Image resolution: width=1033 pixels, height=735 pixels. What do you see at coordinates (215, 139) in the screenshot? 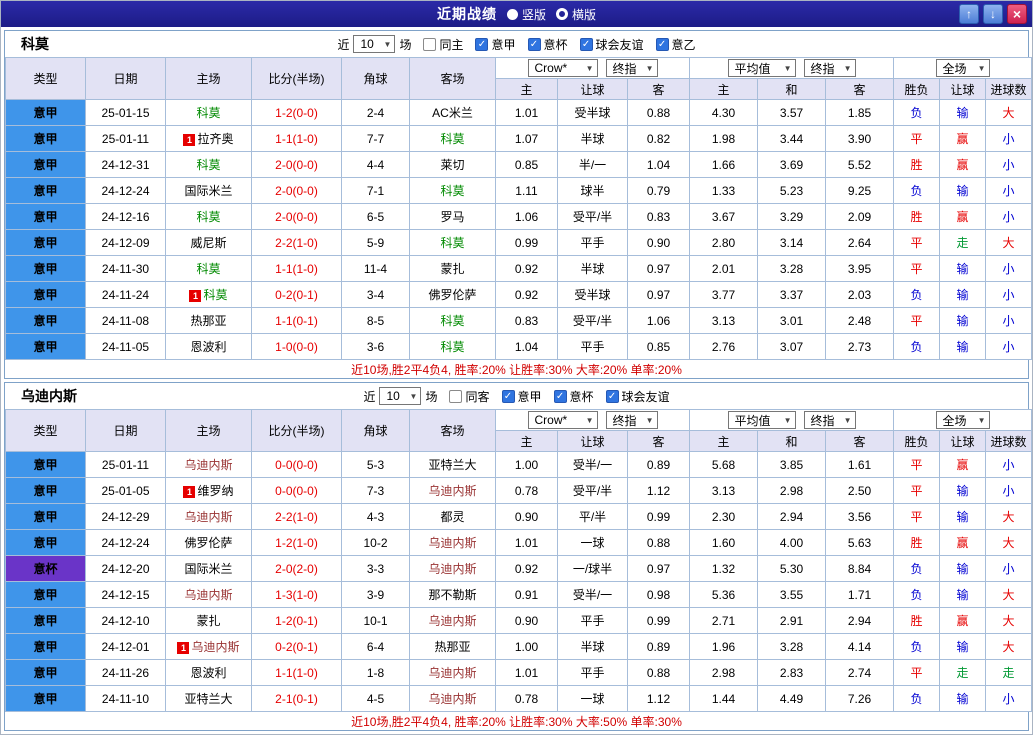
I see `team-link: 拉齐奥` at bounding box center [215, 139].